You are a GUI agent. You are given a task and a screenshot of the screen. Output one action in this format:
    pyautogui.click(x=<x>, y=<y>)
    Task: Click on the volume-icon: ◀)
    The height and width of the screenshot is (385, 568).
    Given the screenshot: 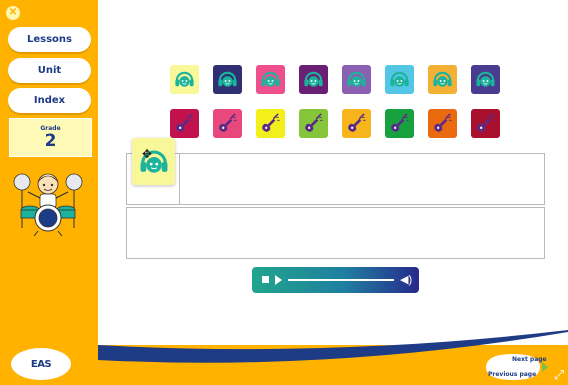 What is the action you would take?
    pyautogui.click(x=406, y=280)
    